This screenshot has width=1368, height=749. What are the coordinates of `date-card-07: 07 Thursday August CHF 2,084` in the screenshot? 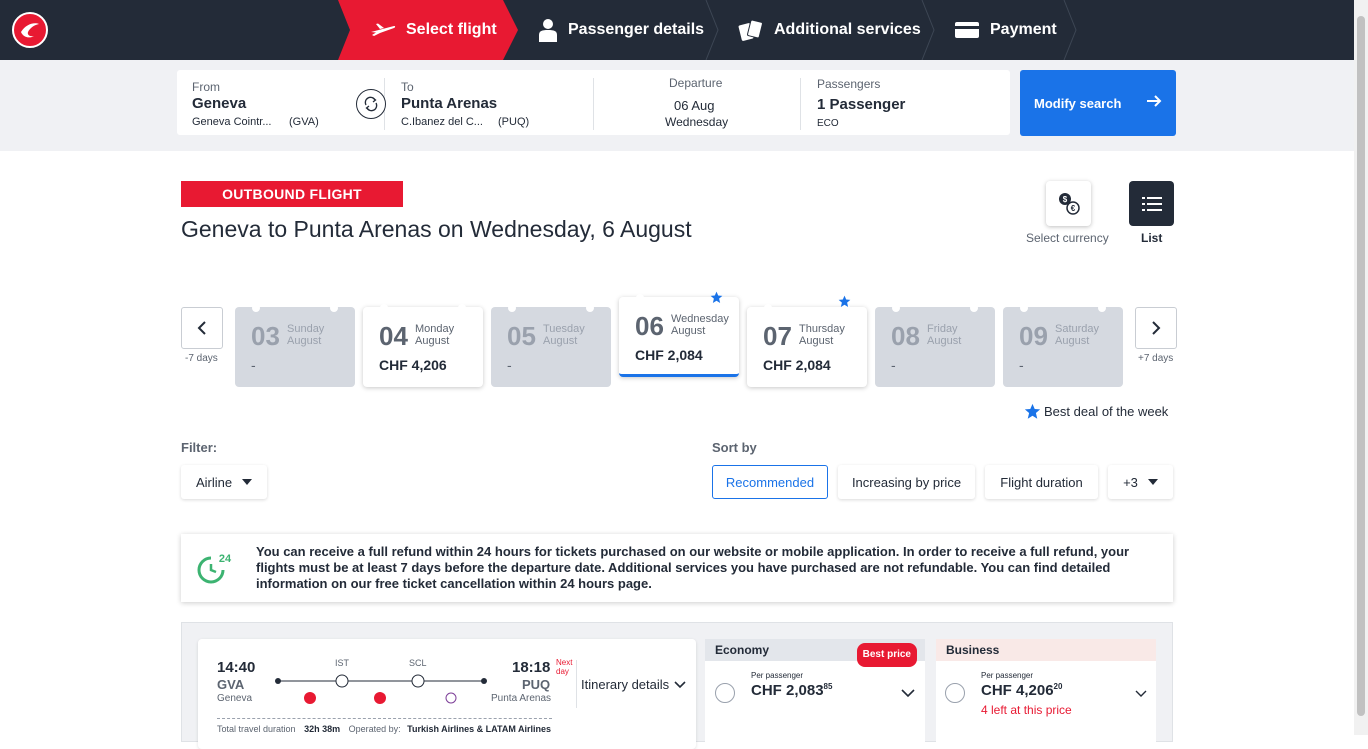 It's located at (807, 341).